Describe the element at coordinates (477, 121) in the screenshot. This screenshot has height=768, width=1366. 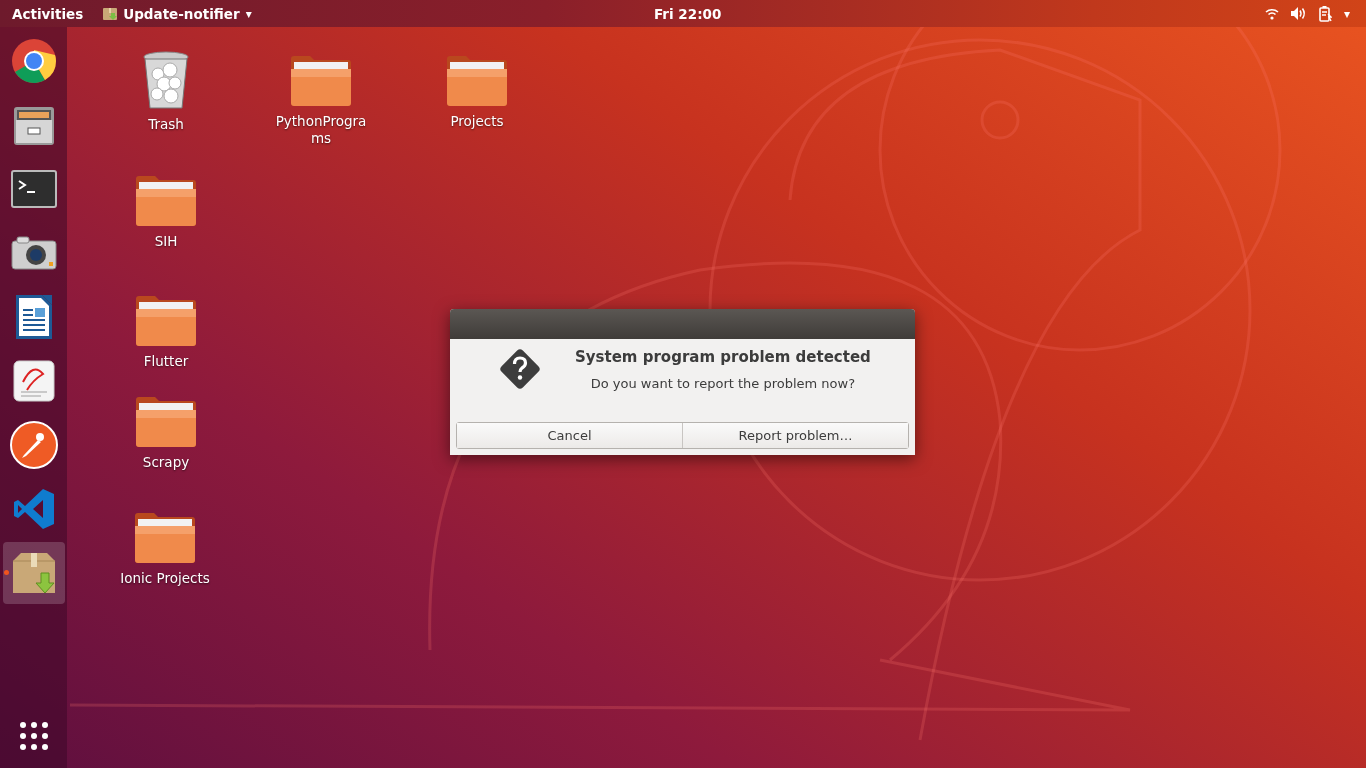
I see `desktop-icon-label: Projects` at that location.